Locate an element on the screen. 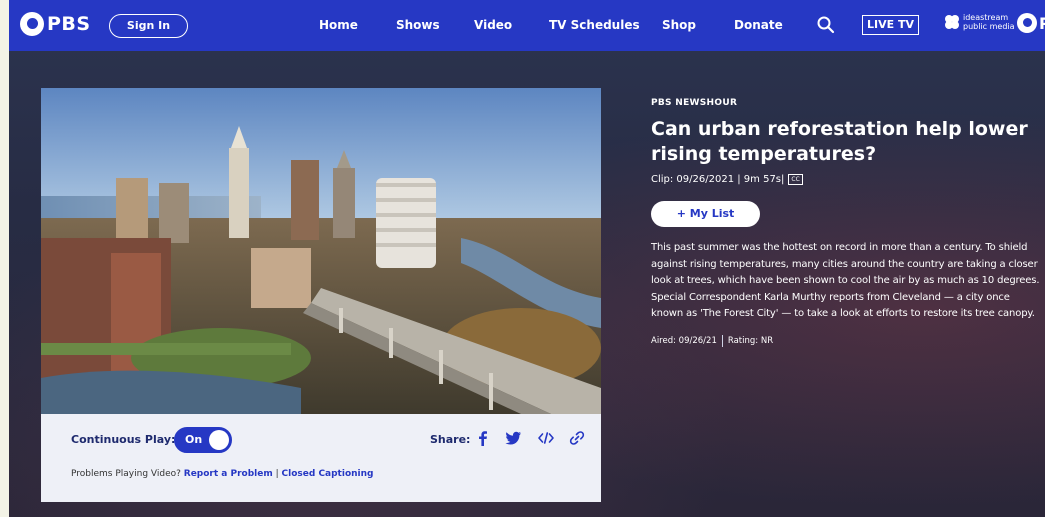  toggle-knob is located at coordinates (219, 440).